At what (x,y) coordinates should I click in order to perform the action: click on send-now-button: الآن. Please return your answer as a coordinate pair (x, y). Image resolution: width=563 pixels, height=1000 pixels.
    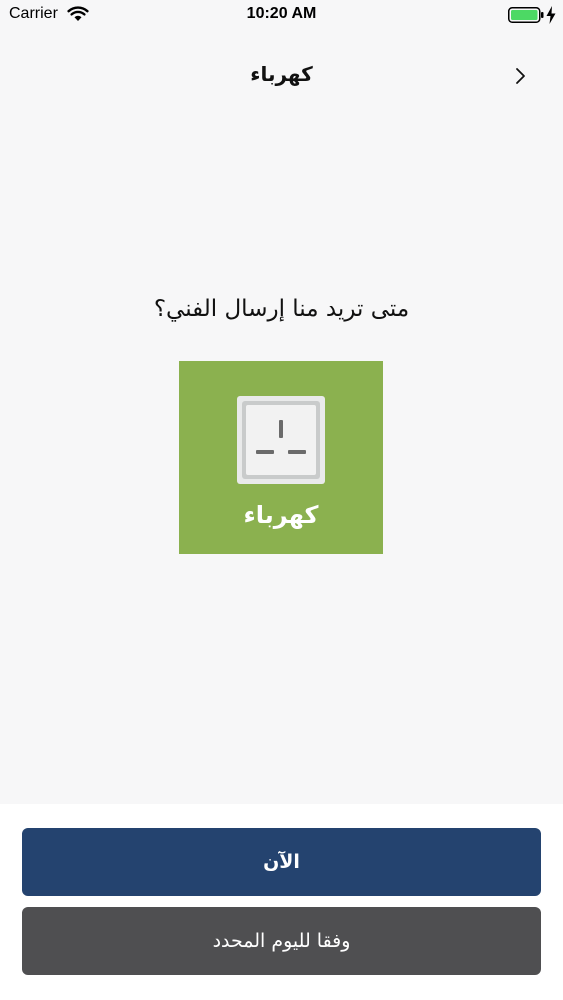
    Looking at the image, I should click on (281, 862).